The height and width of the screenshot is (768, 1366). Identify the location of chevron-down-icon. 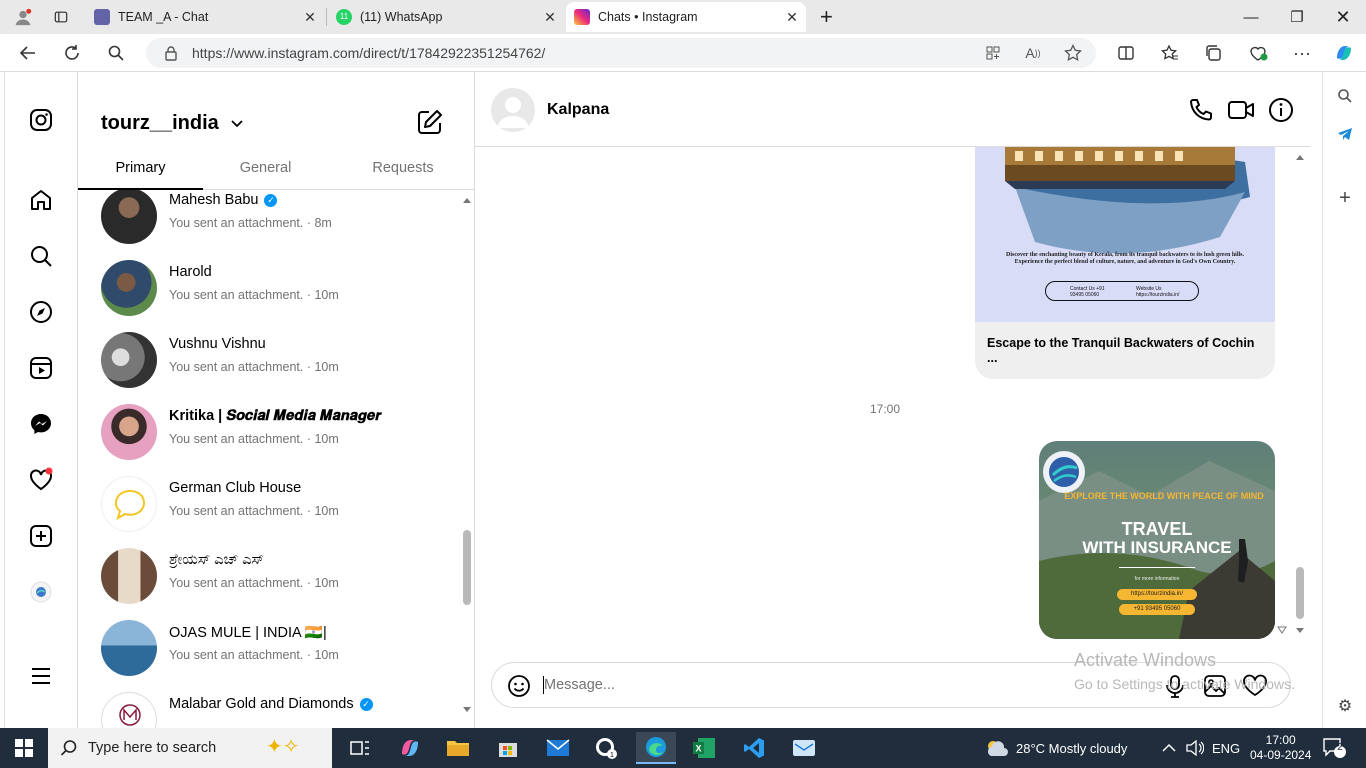
(237, 125).